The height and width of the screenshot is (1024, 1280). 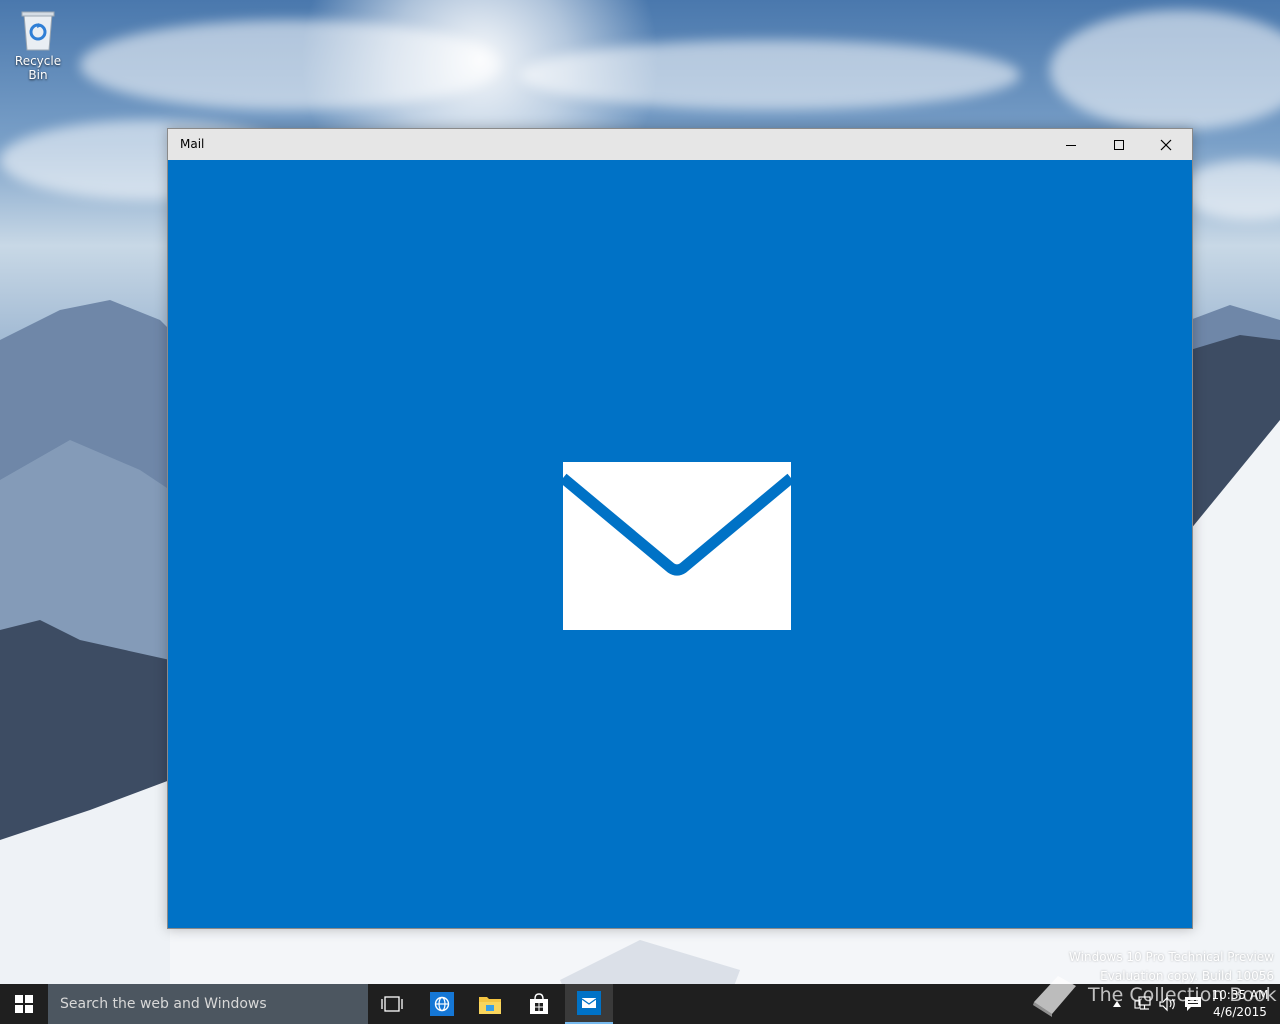 I want to click on minimize-icon, so click(x=1071, y=145).